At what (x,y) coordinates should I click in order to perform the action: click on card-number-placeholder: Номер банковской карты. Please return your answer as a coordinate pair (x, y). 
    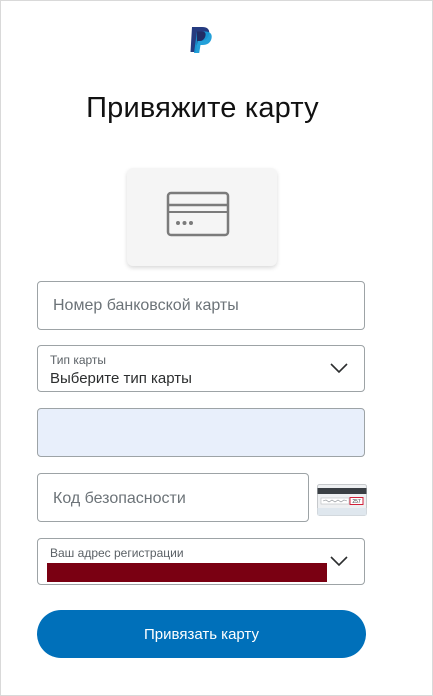
    Looking at the image, I should click on (146, 305).